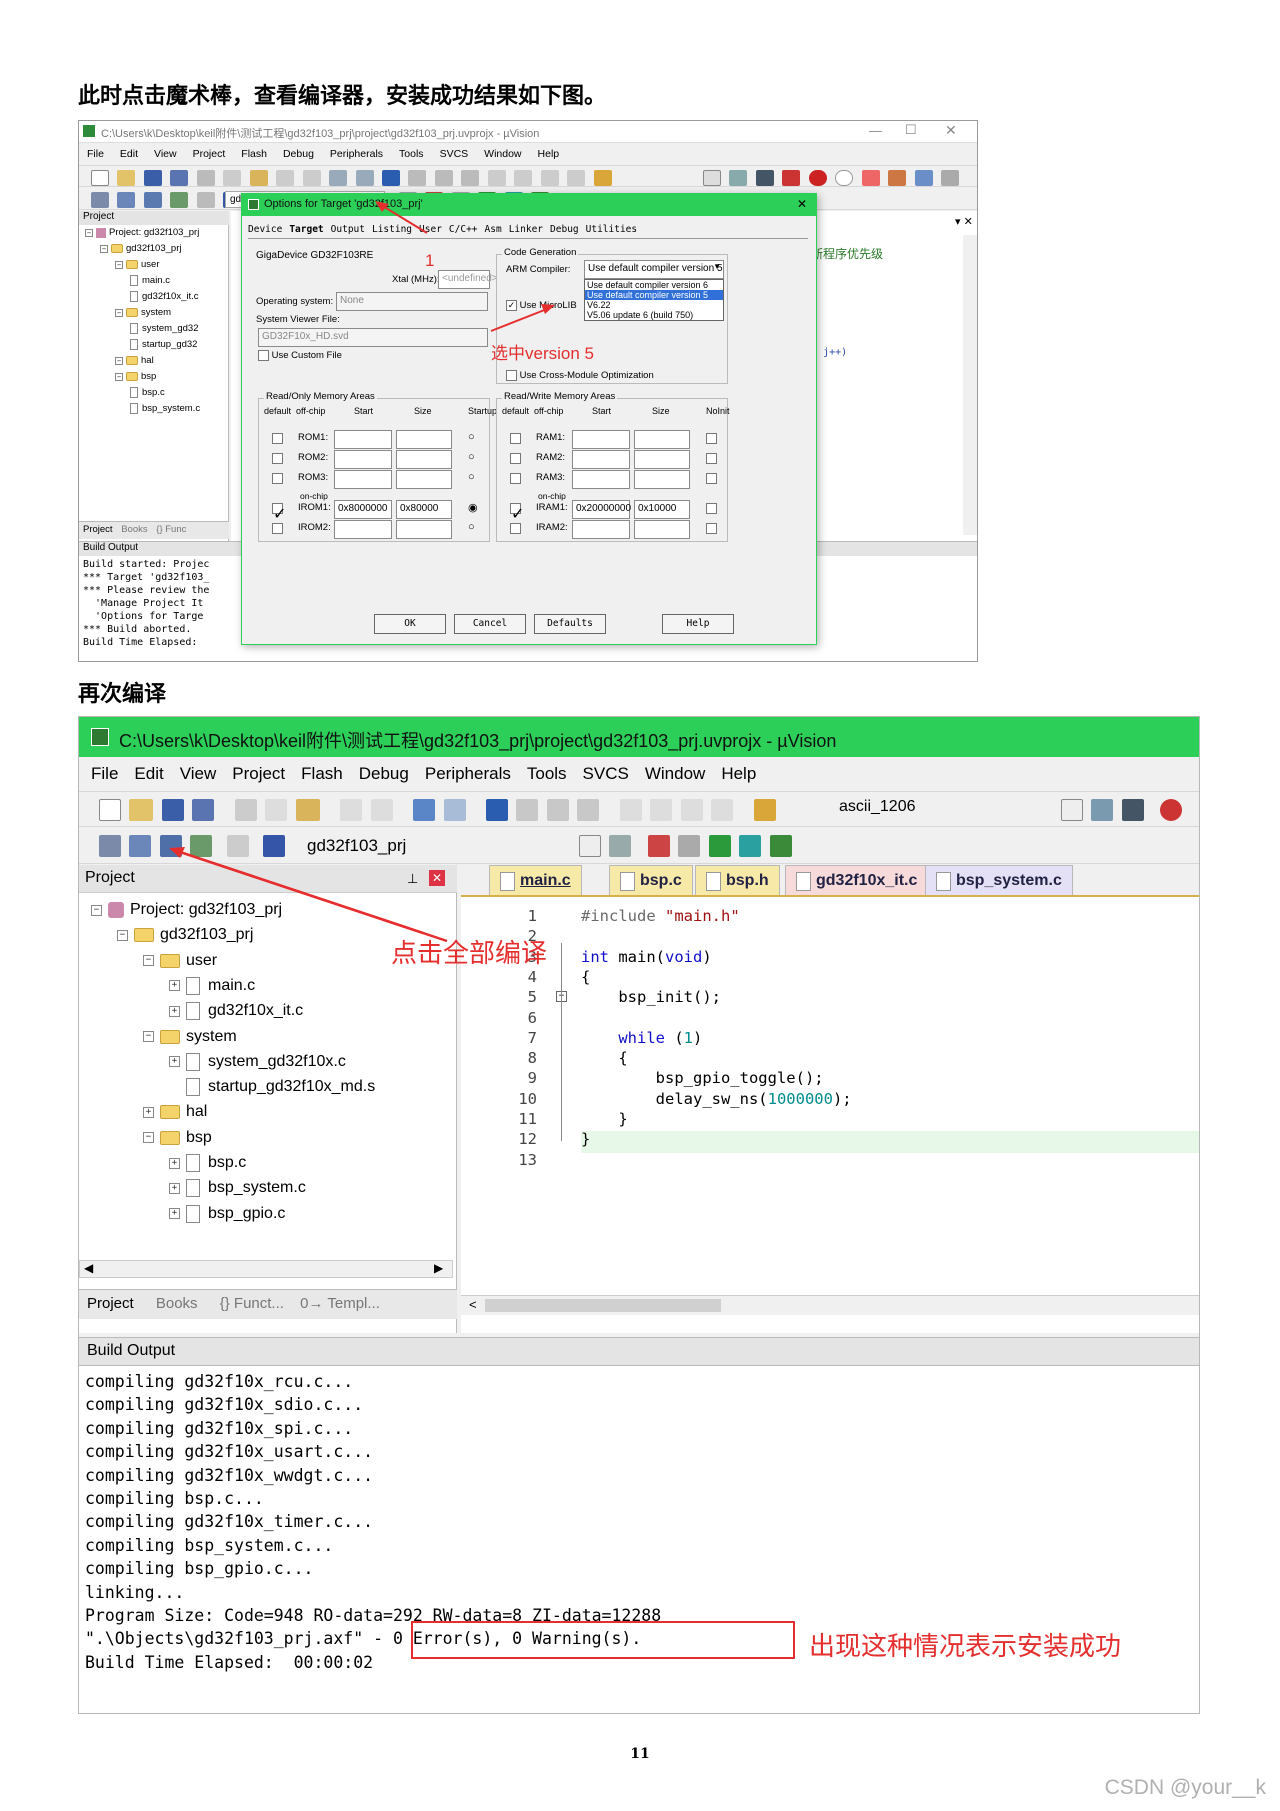 This screenshot has height=1811, width=1280. Describe the element at coordinates (342, 96) in the screenshot. I see `heading-1: 此时点击魔术棒，查看编译器，安装成功结果如下图。` at that location.